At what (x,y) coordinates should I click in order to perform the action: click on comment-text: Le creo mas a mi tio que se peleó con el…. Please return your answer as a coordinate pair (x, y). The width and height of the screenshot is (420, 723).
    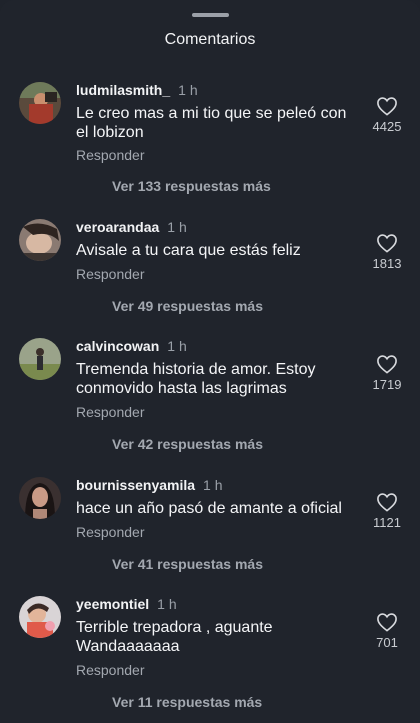
    Looking at the image, I should click on (211, 123).